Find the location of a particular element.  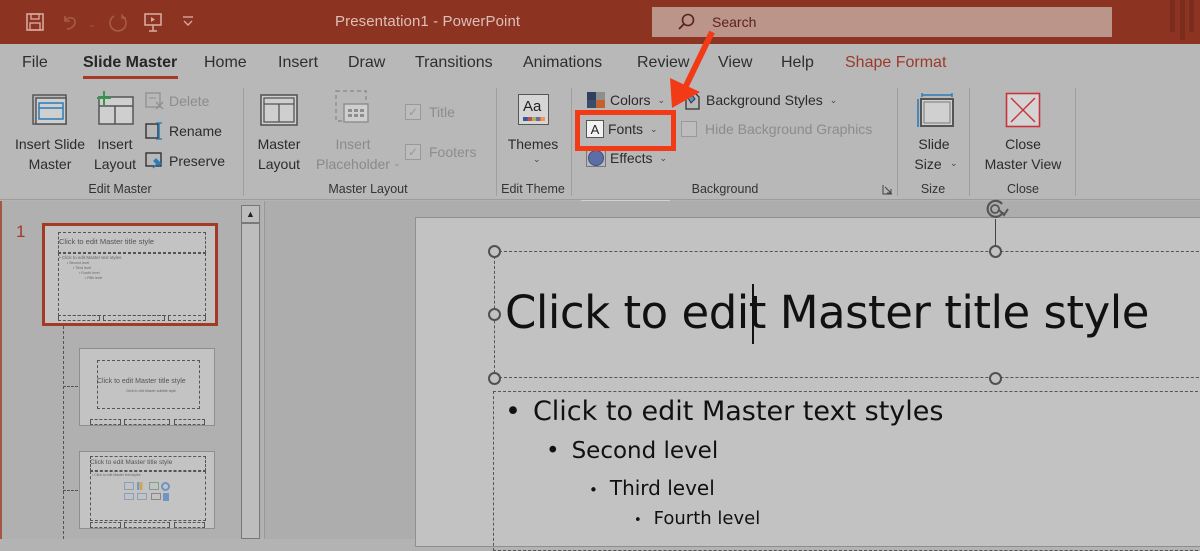

colors-label: Colors is located at coordinates (630, 100).